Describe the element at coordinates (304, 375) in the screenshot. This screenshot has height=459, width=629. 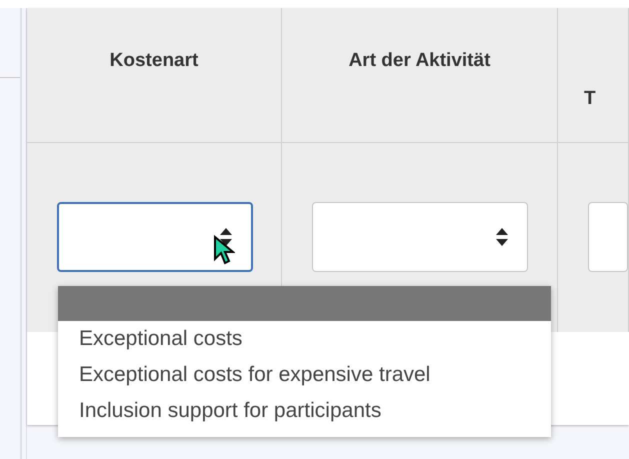
I see `dropdown-option: Exceptional costs for expensive travel` at that location.